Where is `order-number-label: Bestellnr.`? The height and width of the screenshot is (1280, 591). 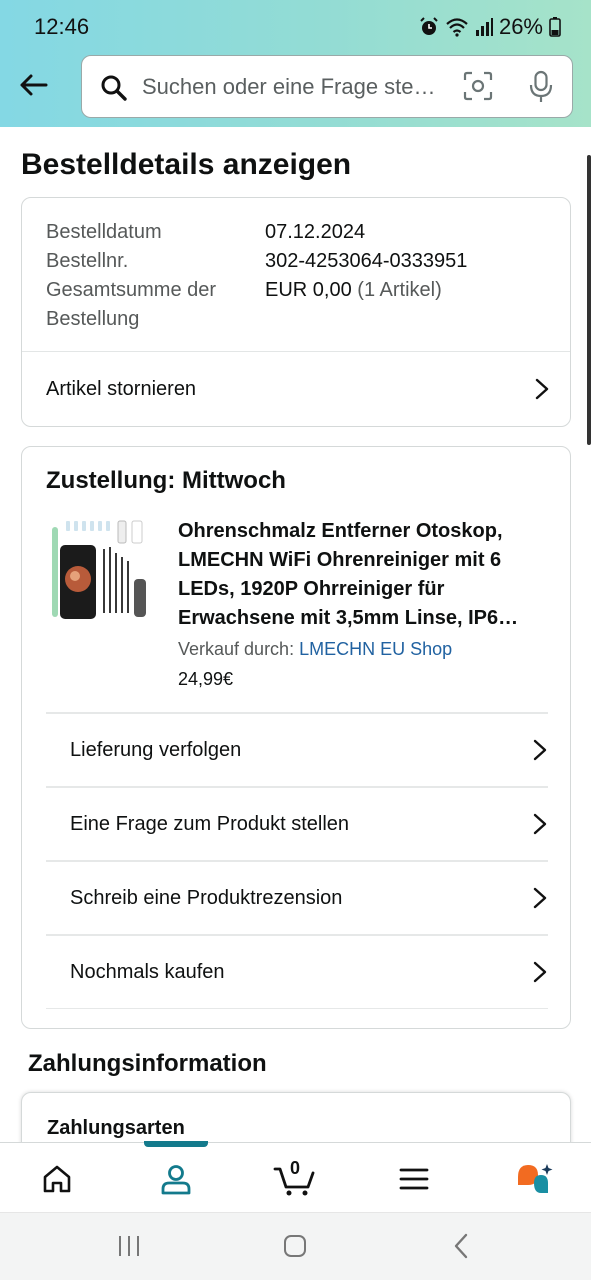 order-number-label: Bestellnr. is located at coordinates (87, 261).